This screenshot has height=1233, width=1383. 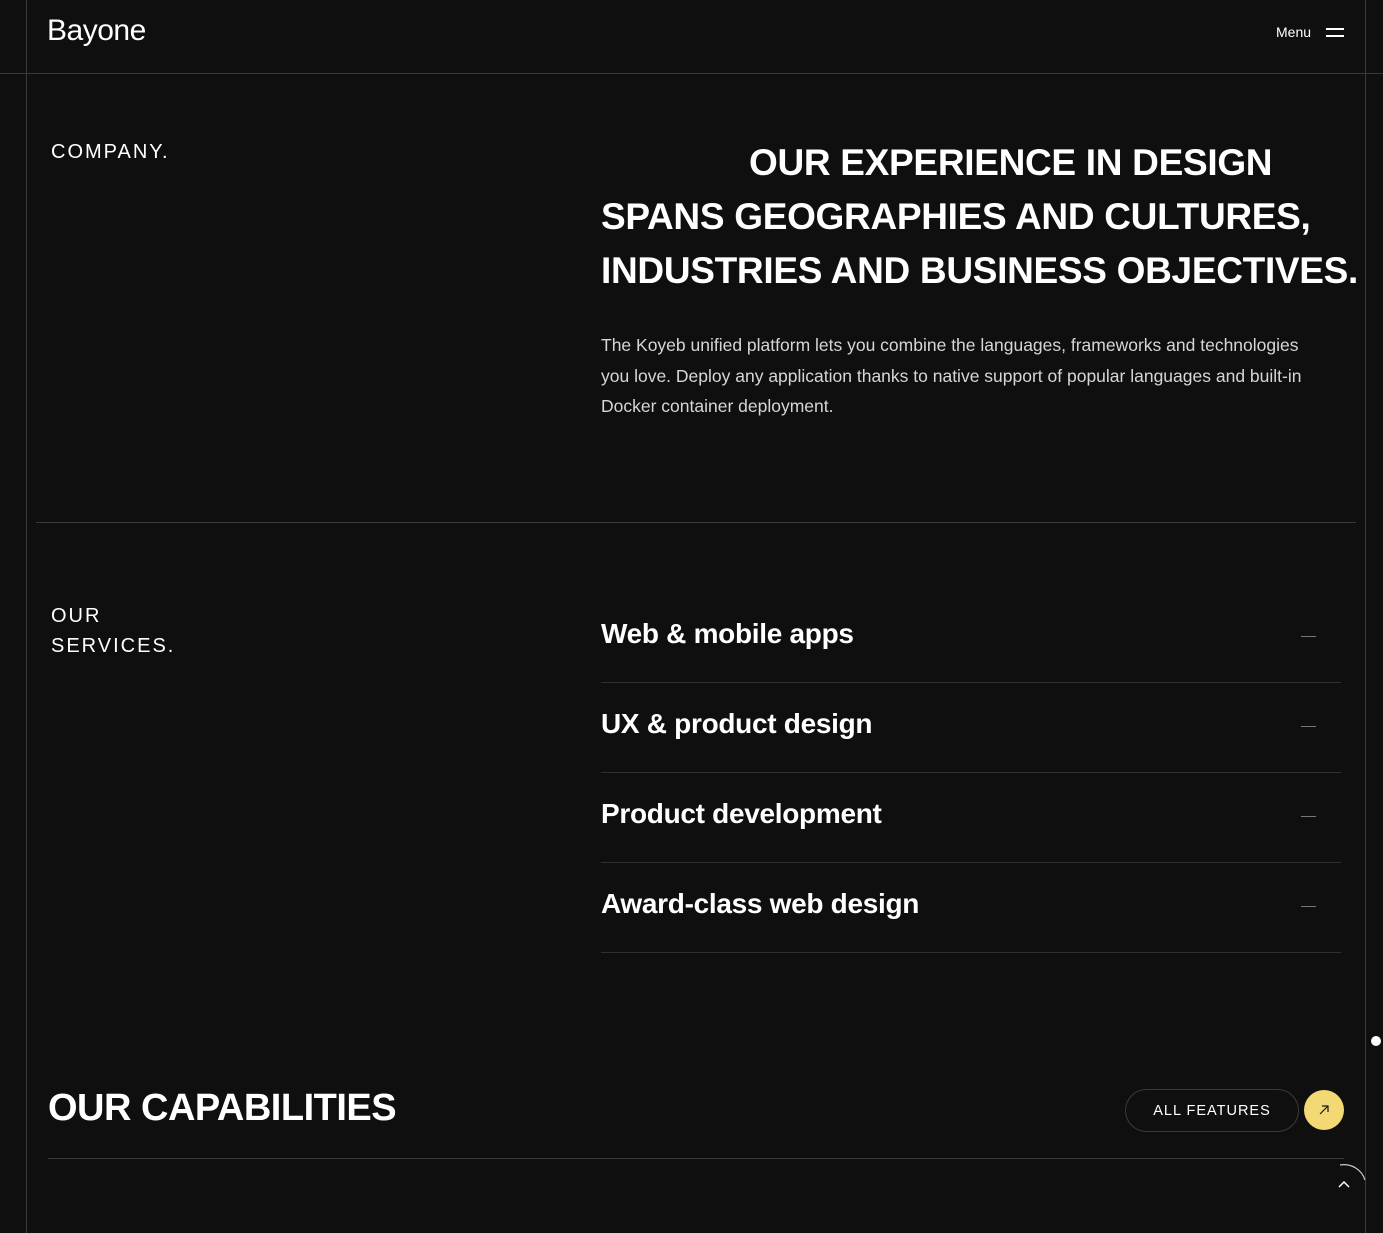 What do you see at coordinates (1365, 616) in the screenshot?
I see `frame-line-right` at bounding box center [1365, 616].